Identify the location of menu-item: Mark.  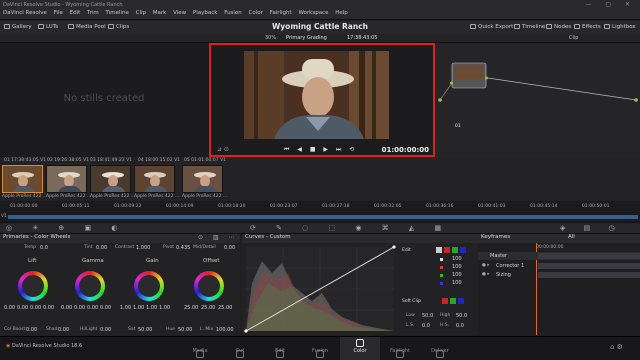
(160, 13).